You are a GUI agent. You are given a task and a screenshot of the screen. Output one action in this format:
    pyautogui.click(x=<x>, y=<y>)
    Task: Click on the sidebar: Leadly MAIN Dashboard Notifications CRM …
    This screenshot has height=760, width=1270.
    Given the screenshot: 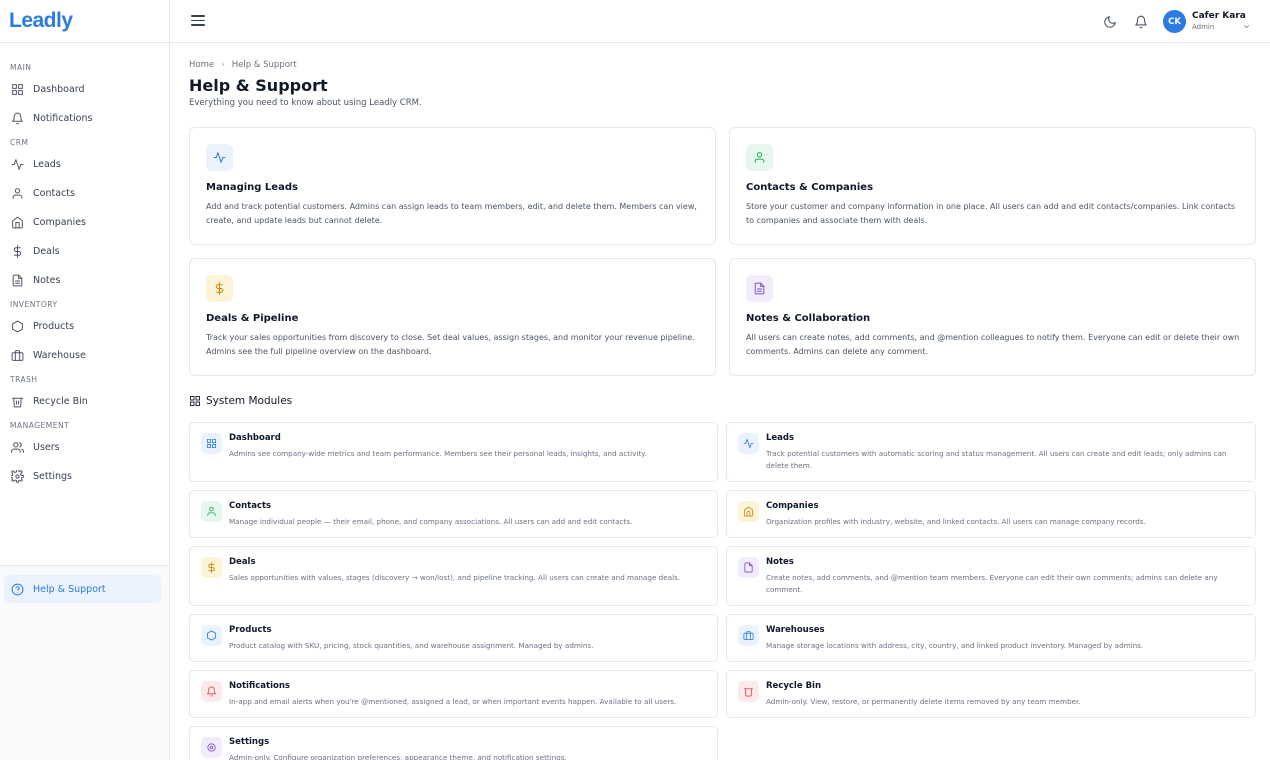 What is the action you would take?
    pyautogui.click(x=85, y=380)
    